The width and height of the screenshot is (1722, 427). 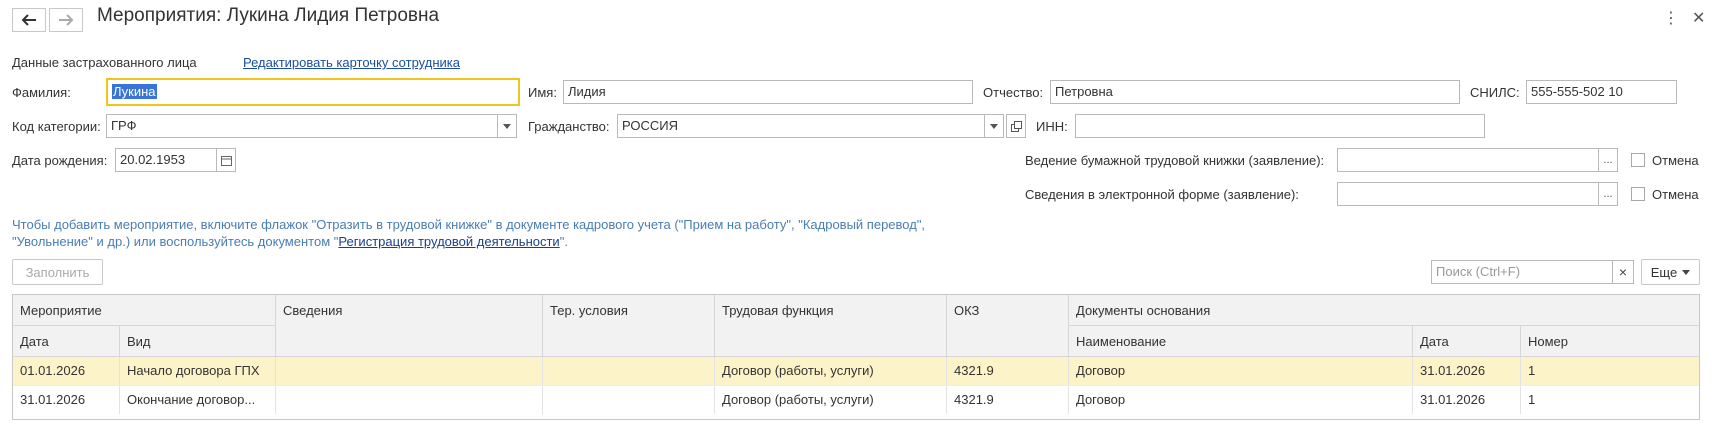 I want to click on citizenship-open-button, so click(x=1016, y=126).